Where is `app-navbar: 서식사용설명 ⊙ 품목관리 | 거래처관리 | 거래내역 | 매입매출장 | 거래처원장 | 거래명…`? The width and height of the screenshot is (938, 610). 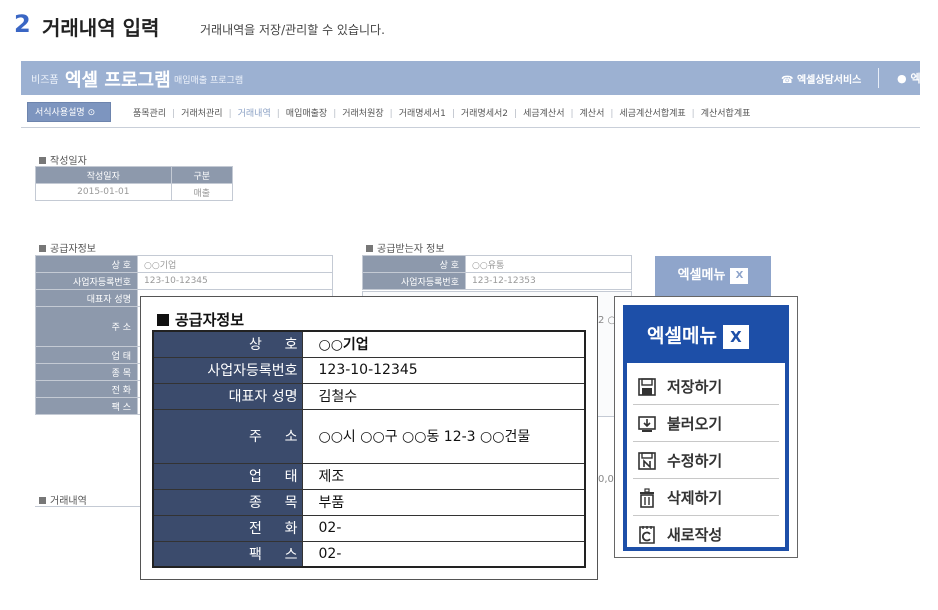 app-navbar: 서식사용설명 ⊙ 품목관리 | 거래처관리 | 거래내역 | 매입매출장 | 거래처원장 | 거래명… is located at coordinates (470, 111).